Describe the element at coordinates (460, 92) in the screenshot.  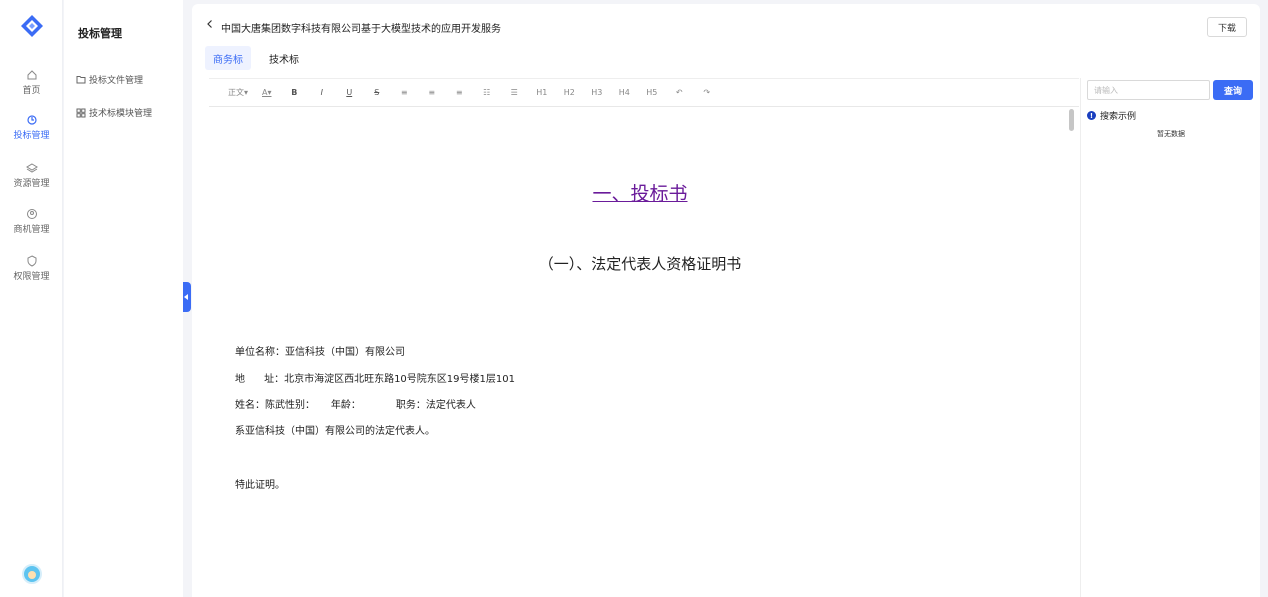
I see `align-right-button: ≡` at that location.